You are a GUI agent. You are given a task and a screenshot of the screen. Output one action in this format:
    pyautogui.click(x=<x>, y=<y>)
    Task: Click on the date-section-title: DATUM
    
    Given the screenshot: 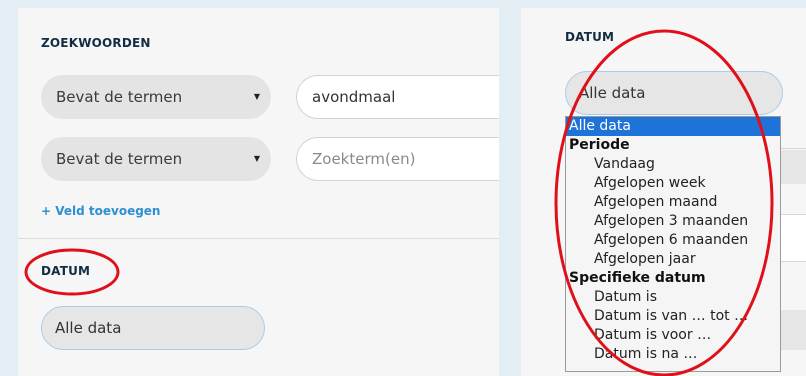 What is the action you would take?
    pyautogui.click(x=66, y=271)
    